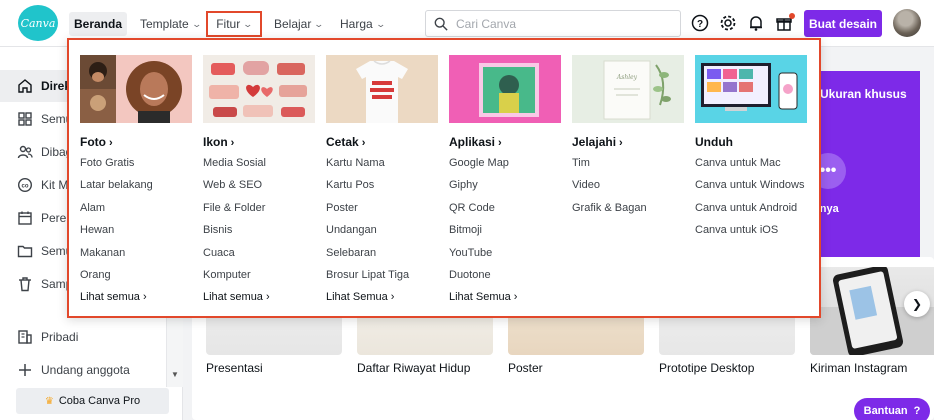 This screenshot has width=934, height=420. I want to click on dropdown-link: Orang, so click(95, 275).